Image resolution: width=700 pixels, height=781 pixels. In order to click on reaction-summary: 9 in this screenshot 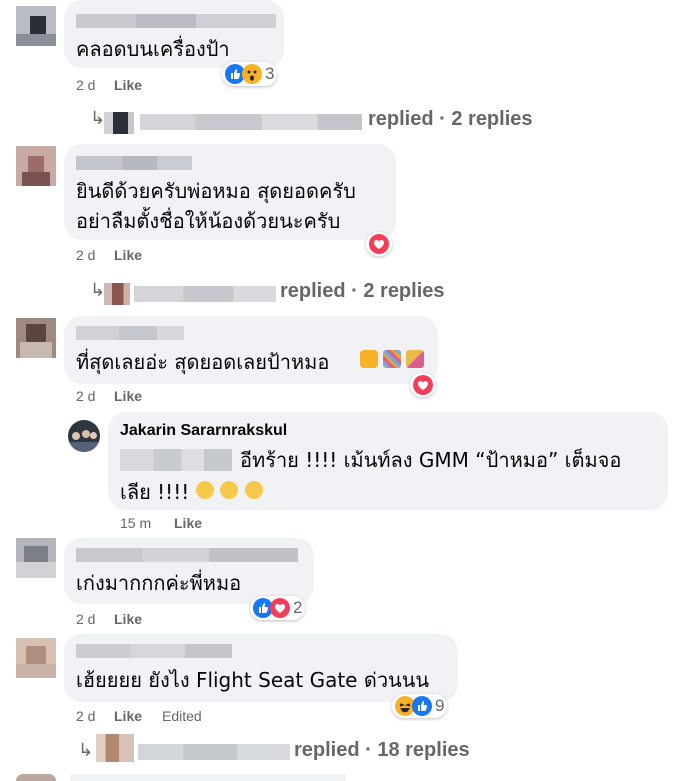, I will do `click(420, 706)`.